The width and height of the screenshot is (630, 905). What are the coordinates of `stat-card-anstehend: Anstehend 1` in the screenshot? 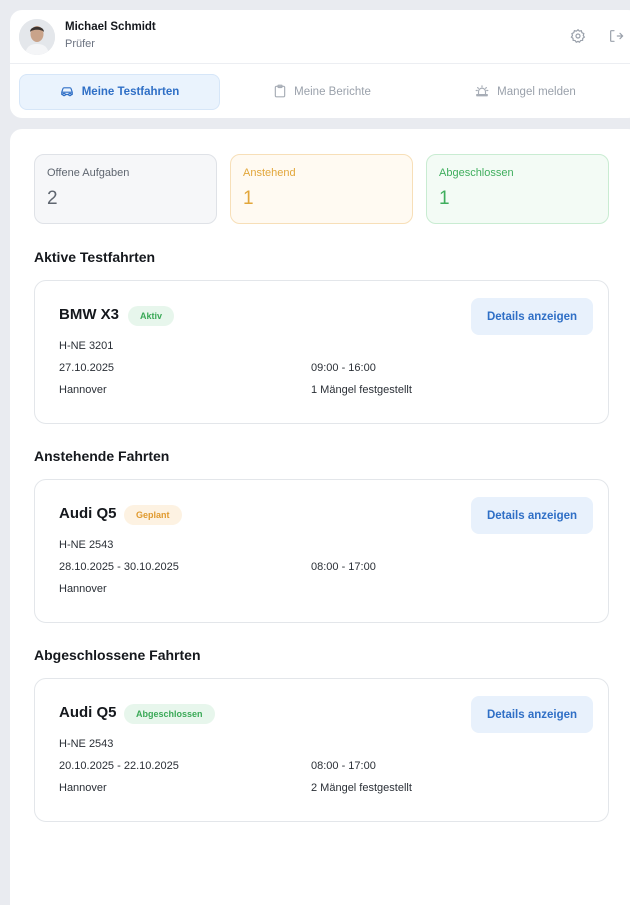 It's located at (321, 189).